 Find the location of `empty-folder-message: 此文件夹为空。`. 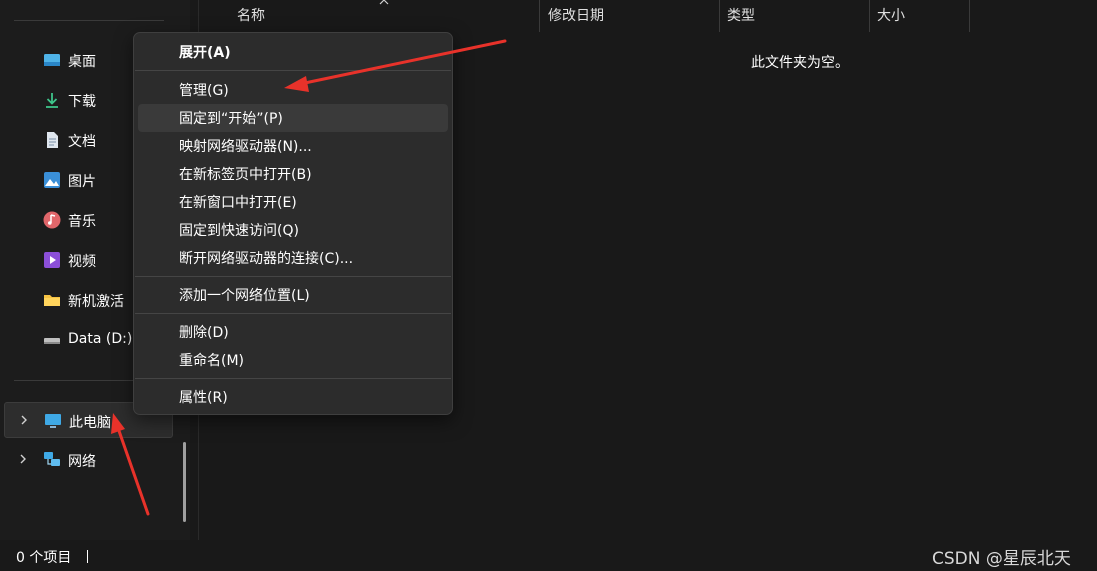

empty-folder-message: 此文件夹为空。 is located at coordinates (800, 63).